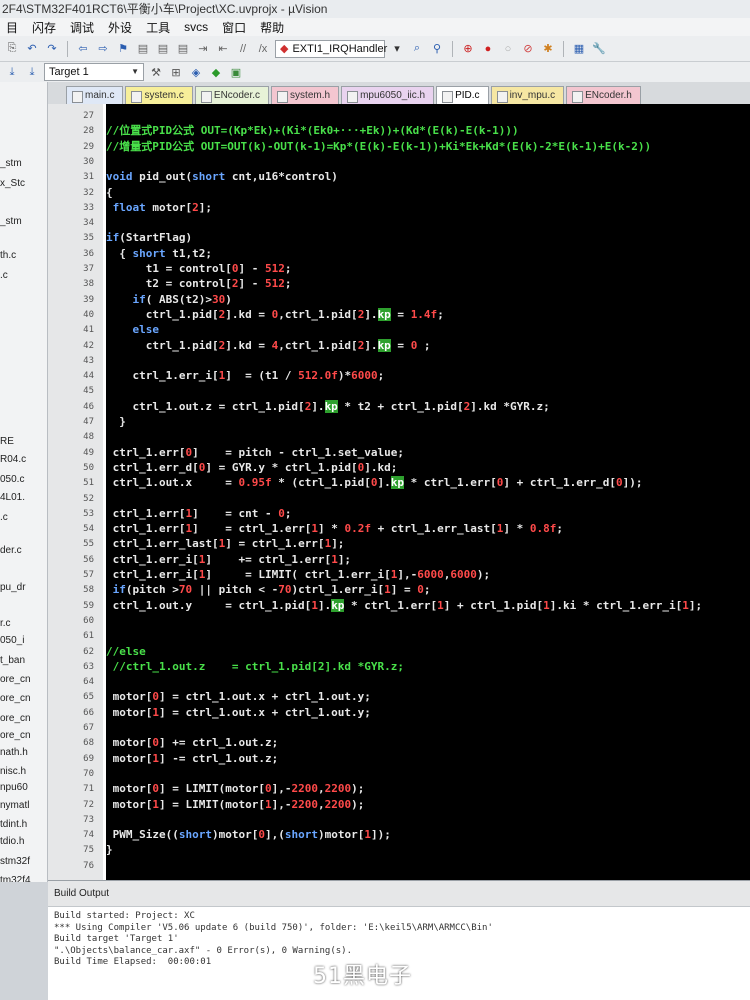 Image resolution: width=750 pixels, height=1000 pixels. What do you see at coordinates (52, 49) in the screenshot?
I see `redo-icon: ↷` at bounding box center [52, 49].